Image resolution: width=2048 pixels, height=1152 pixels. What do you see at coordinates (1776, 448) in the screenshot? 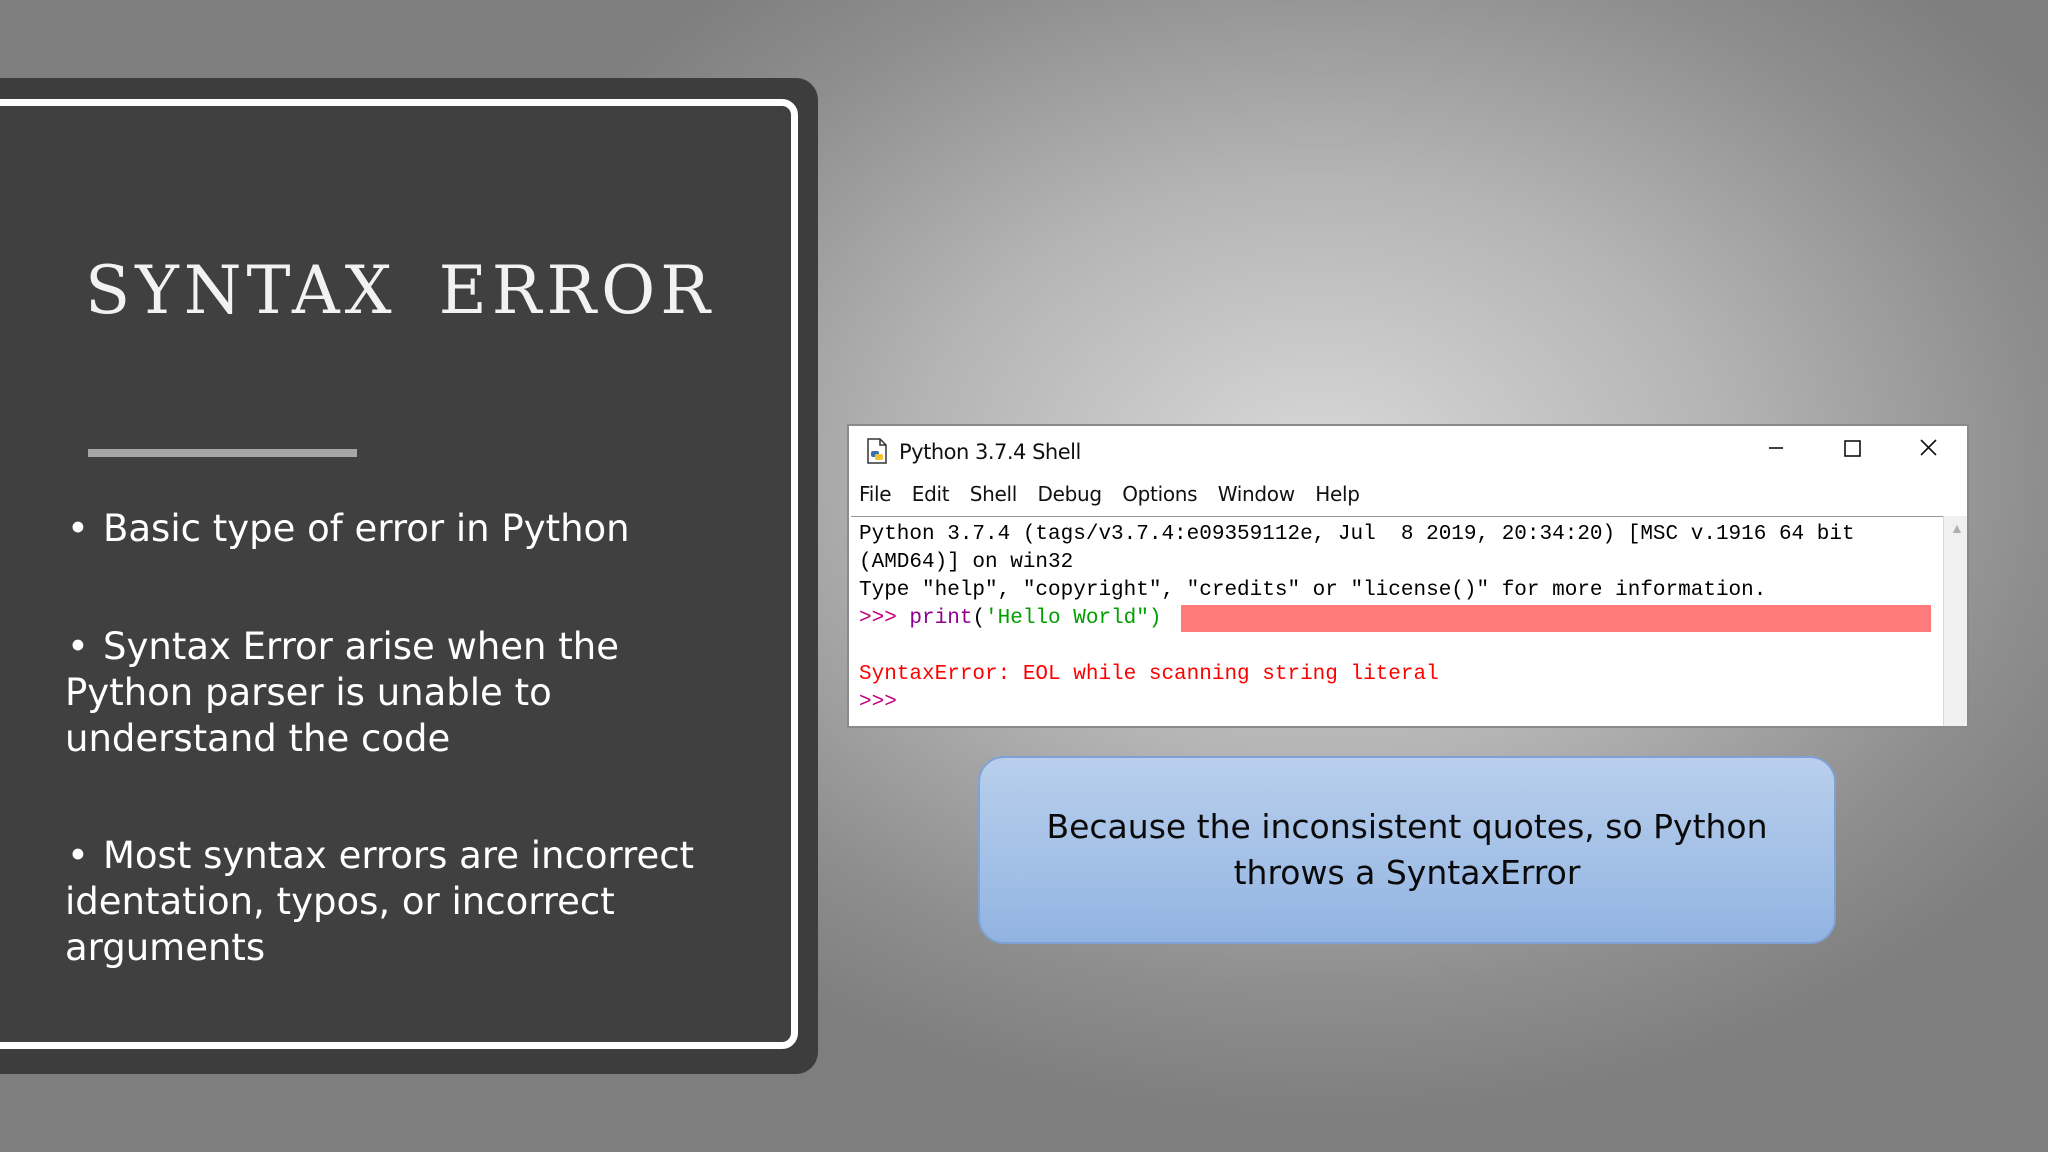
I see `minimize-icon` at bounding box center [1776, 448].